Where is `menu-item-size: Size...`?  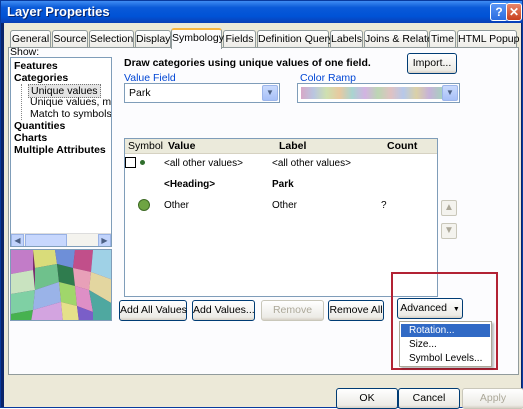 menu-item-size: Size... is located at coordinates (445, 344).